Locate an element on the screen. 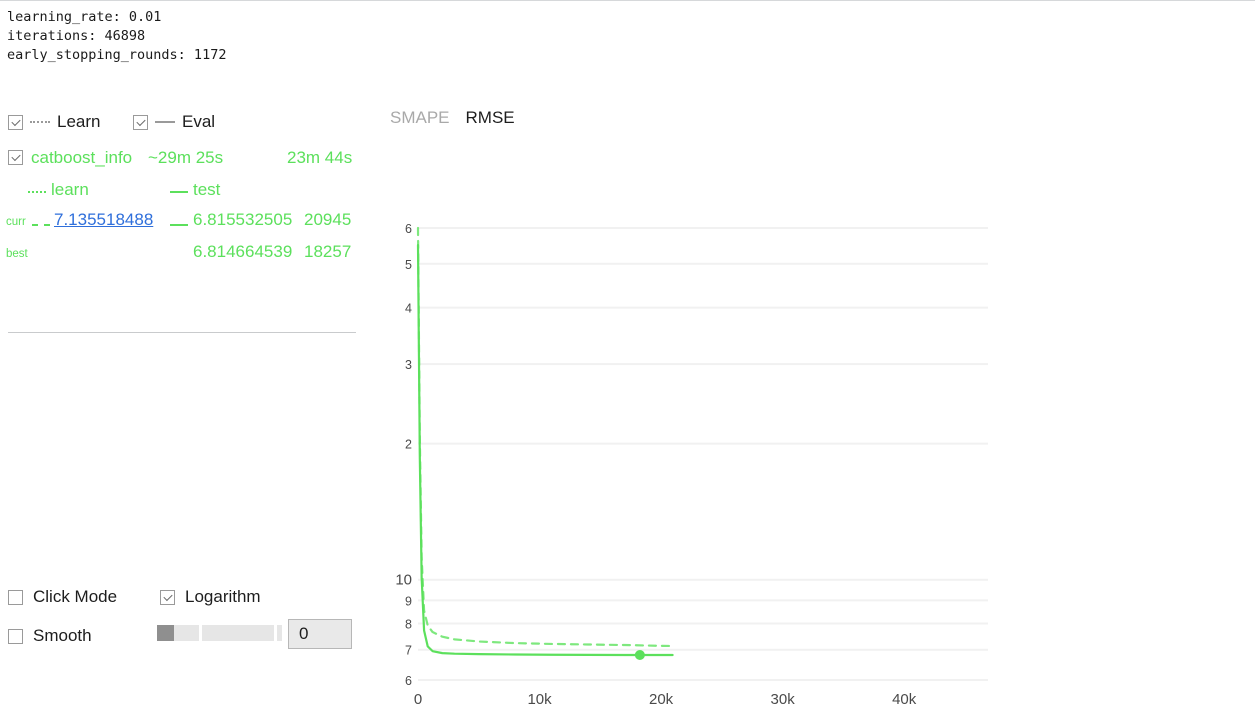 The image size is (1255, 722). smooth-label: Smooth is located at coordinates (62, 635).